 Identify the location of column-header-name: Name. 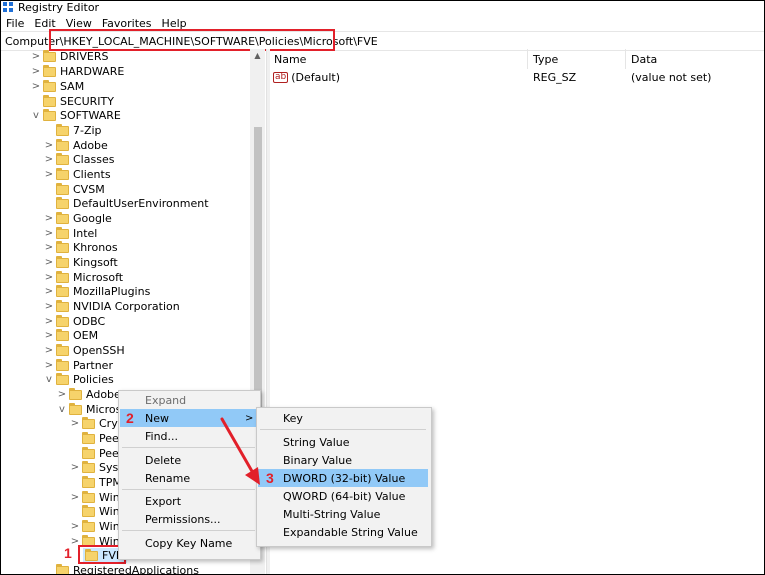
(398, 59).